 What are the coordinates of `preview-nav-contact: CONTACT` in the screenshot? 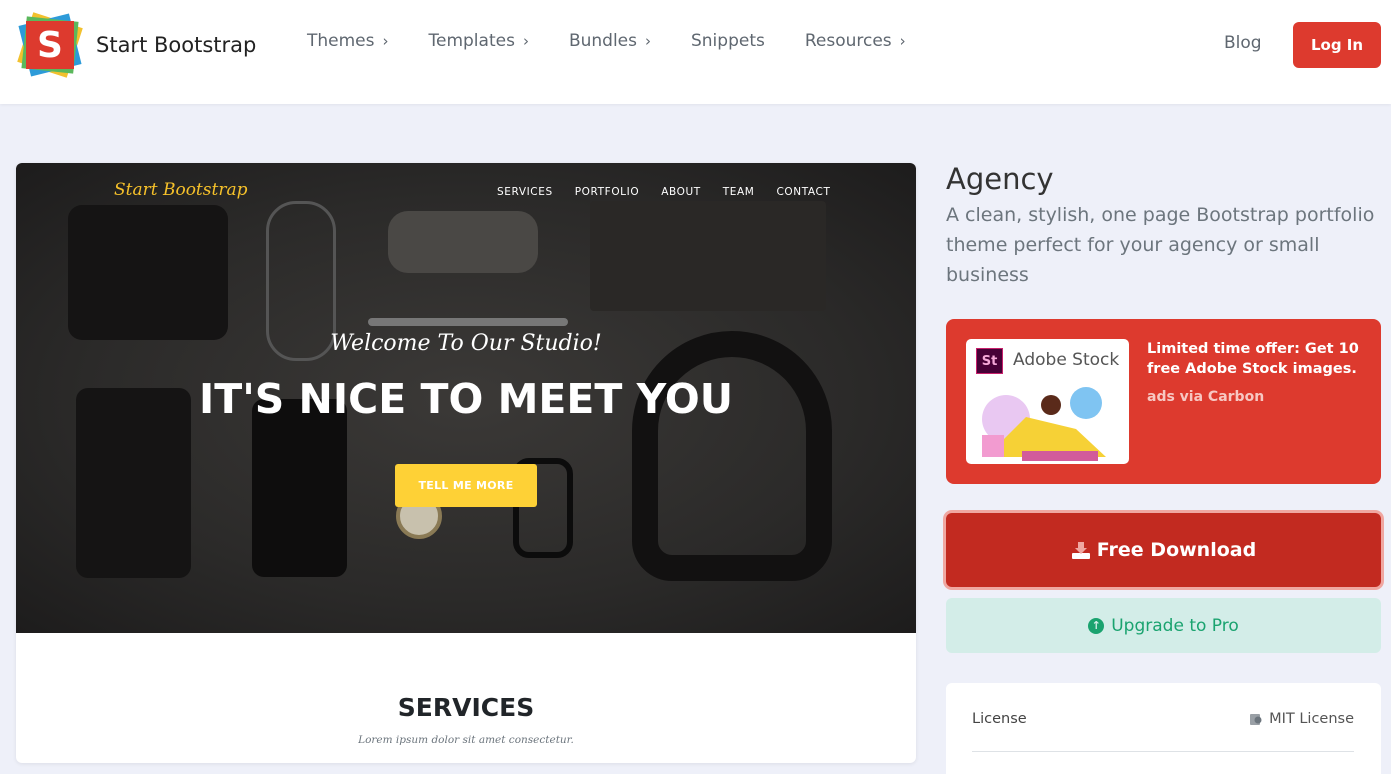 It's located at (803, 192).